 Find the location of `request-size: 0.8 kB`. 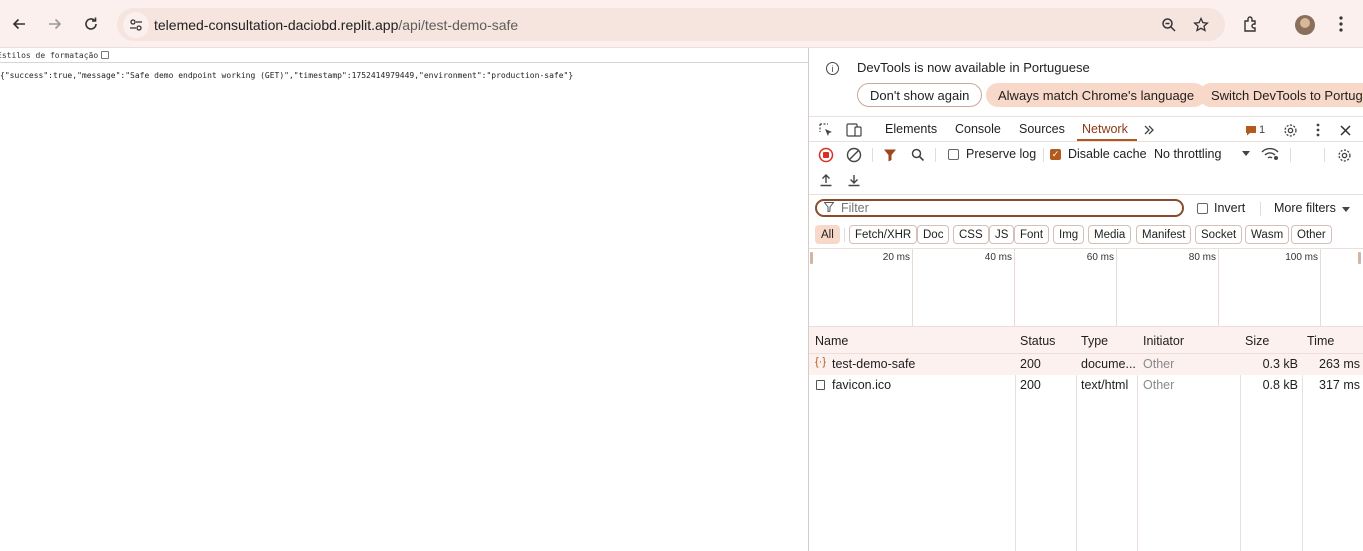

request-size: 0.8 kB is located at coordinates (1280, 385).